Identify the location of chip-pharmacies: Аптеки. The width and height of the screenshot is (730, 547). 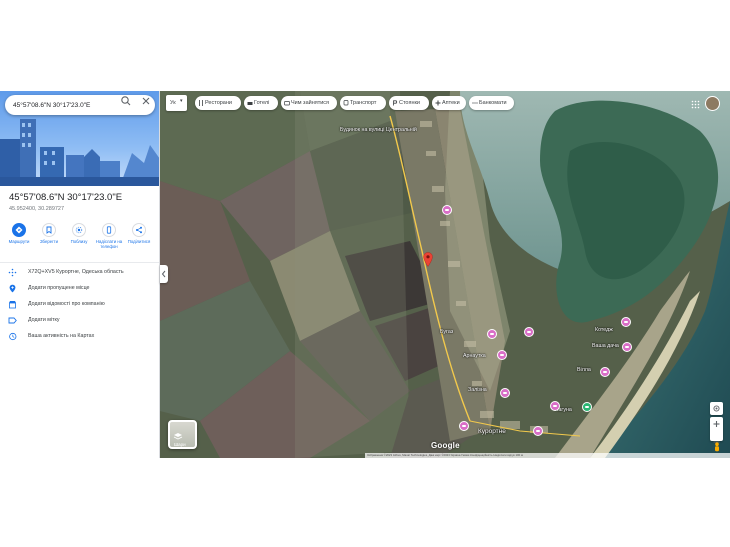
(449, 103).